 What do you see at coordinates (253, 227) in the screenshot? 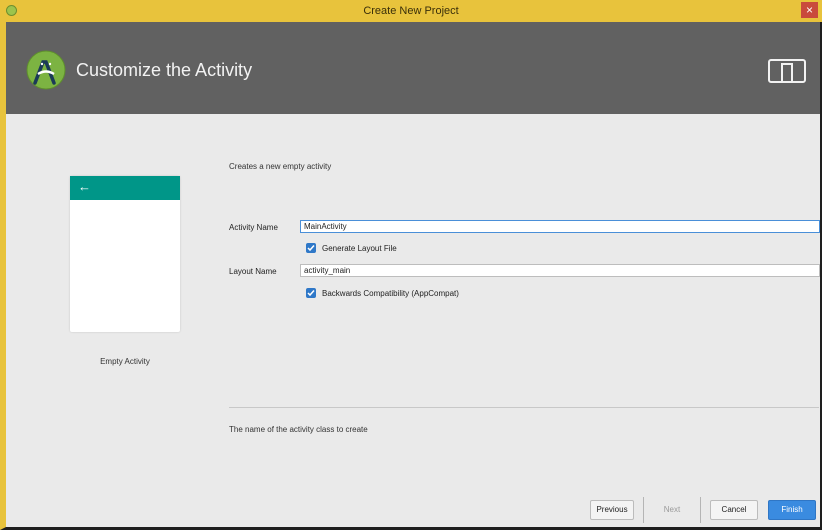
I see `activity-name-label: Activity Name` at bounding box center [253, 227].